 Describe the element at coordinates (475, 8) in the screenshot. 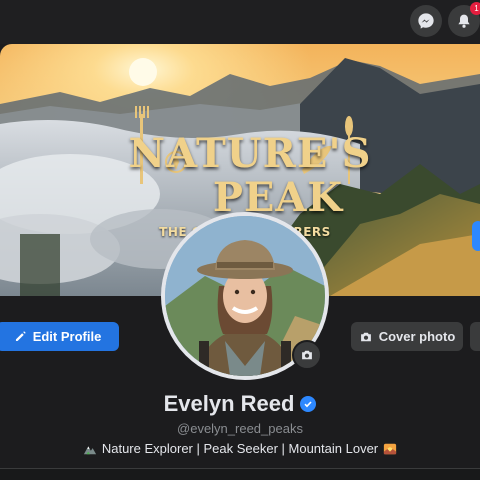

I see `notification-badge: 1` at that location.